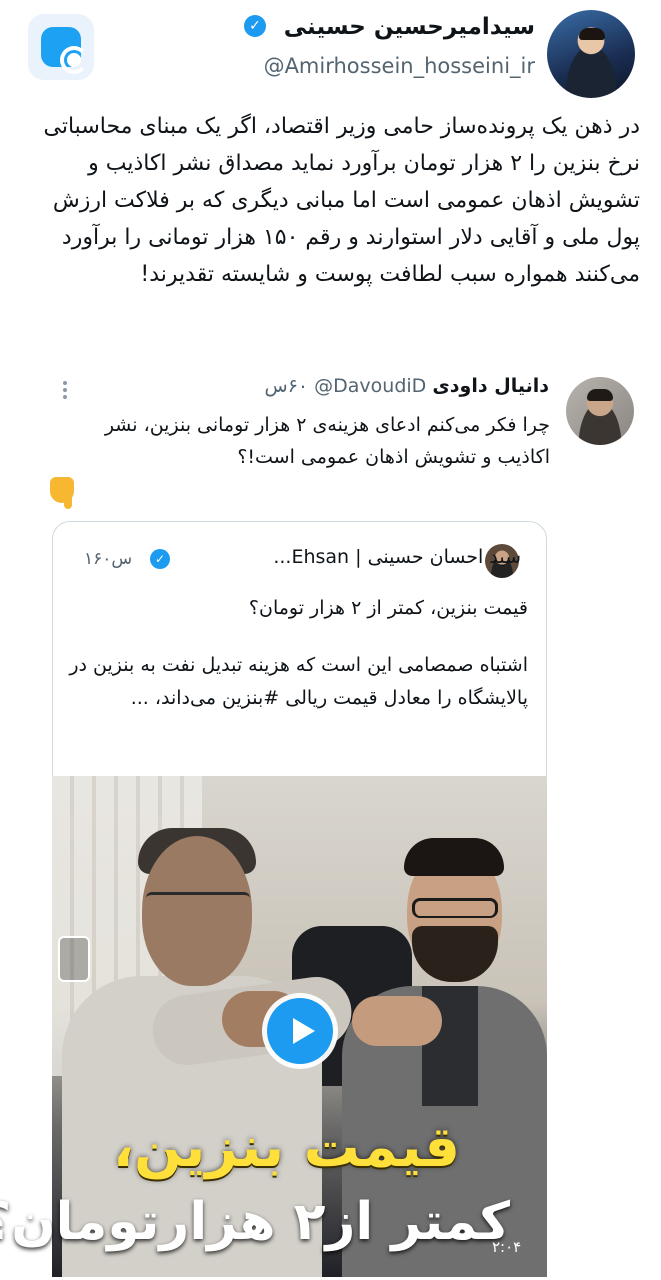 This screenshot has height=1280, width=661. What do you see at coordinates (65, 391) in the screenshot?
I see `more-options-icon` at bounding box center [65, 391].